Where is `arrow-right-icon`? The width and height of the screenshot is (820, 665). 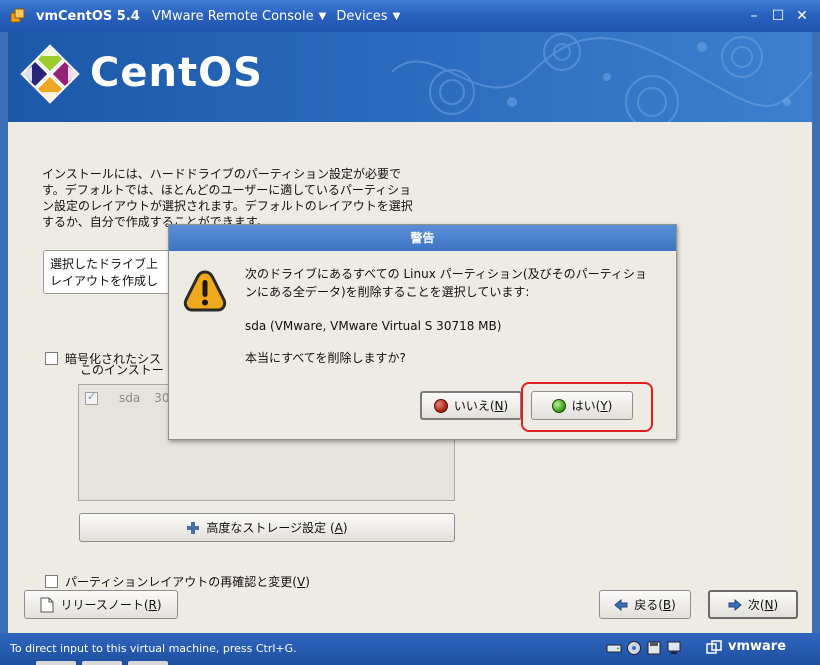 arrow-right-icon is located at coordinates (735, 604).